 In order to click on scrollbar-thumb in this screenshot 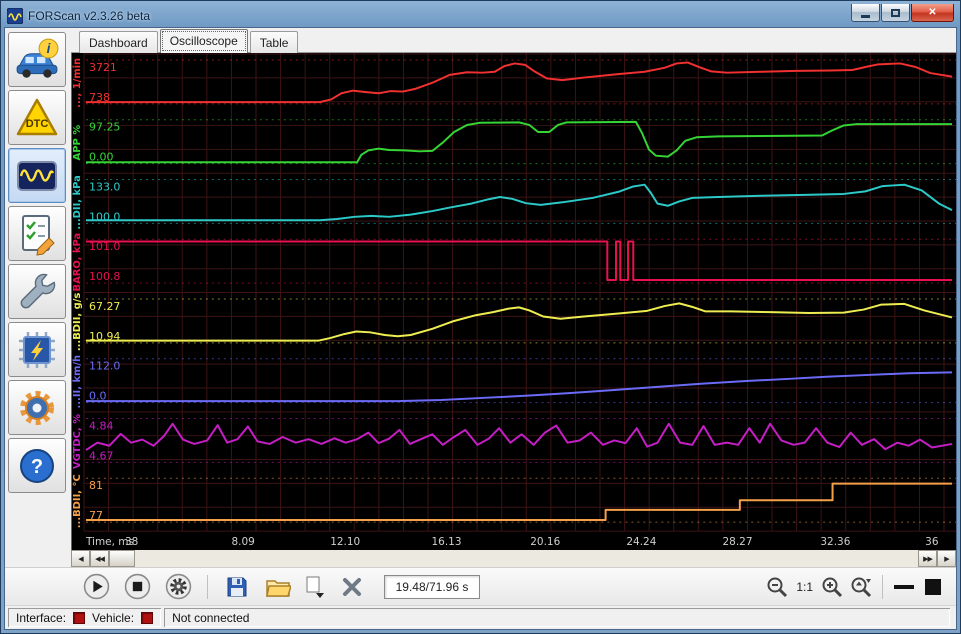, I will do `click(122, 558)`.